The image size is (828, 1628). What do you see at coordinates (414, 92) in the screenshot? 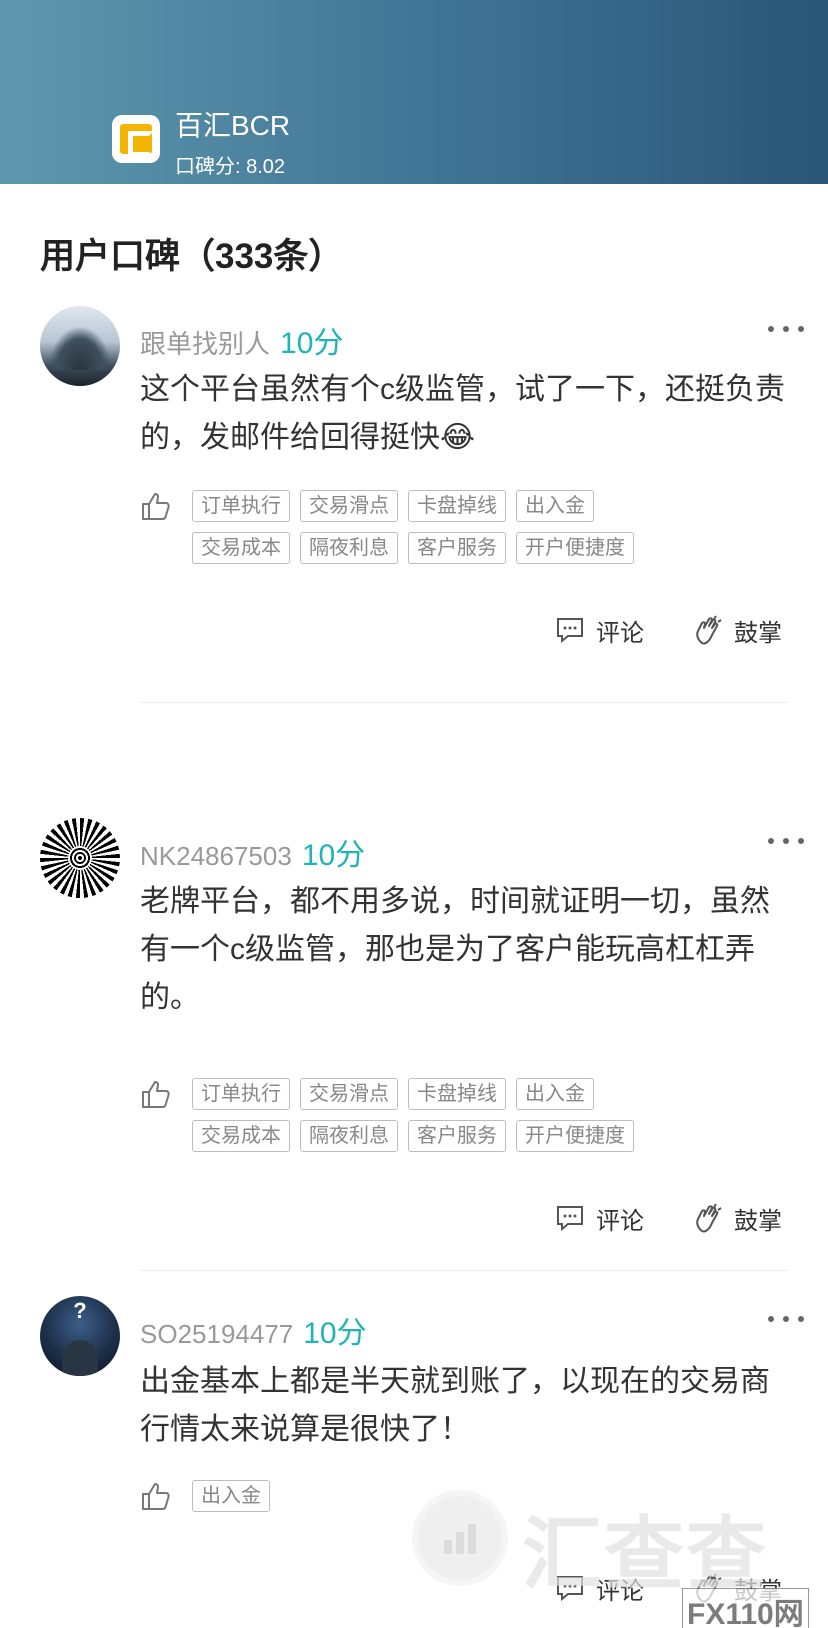
I see `broker-header: 百汇BCR 口碑分: 8.02` at bounding box center [414, 92].